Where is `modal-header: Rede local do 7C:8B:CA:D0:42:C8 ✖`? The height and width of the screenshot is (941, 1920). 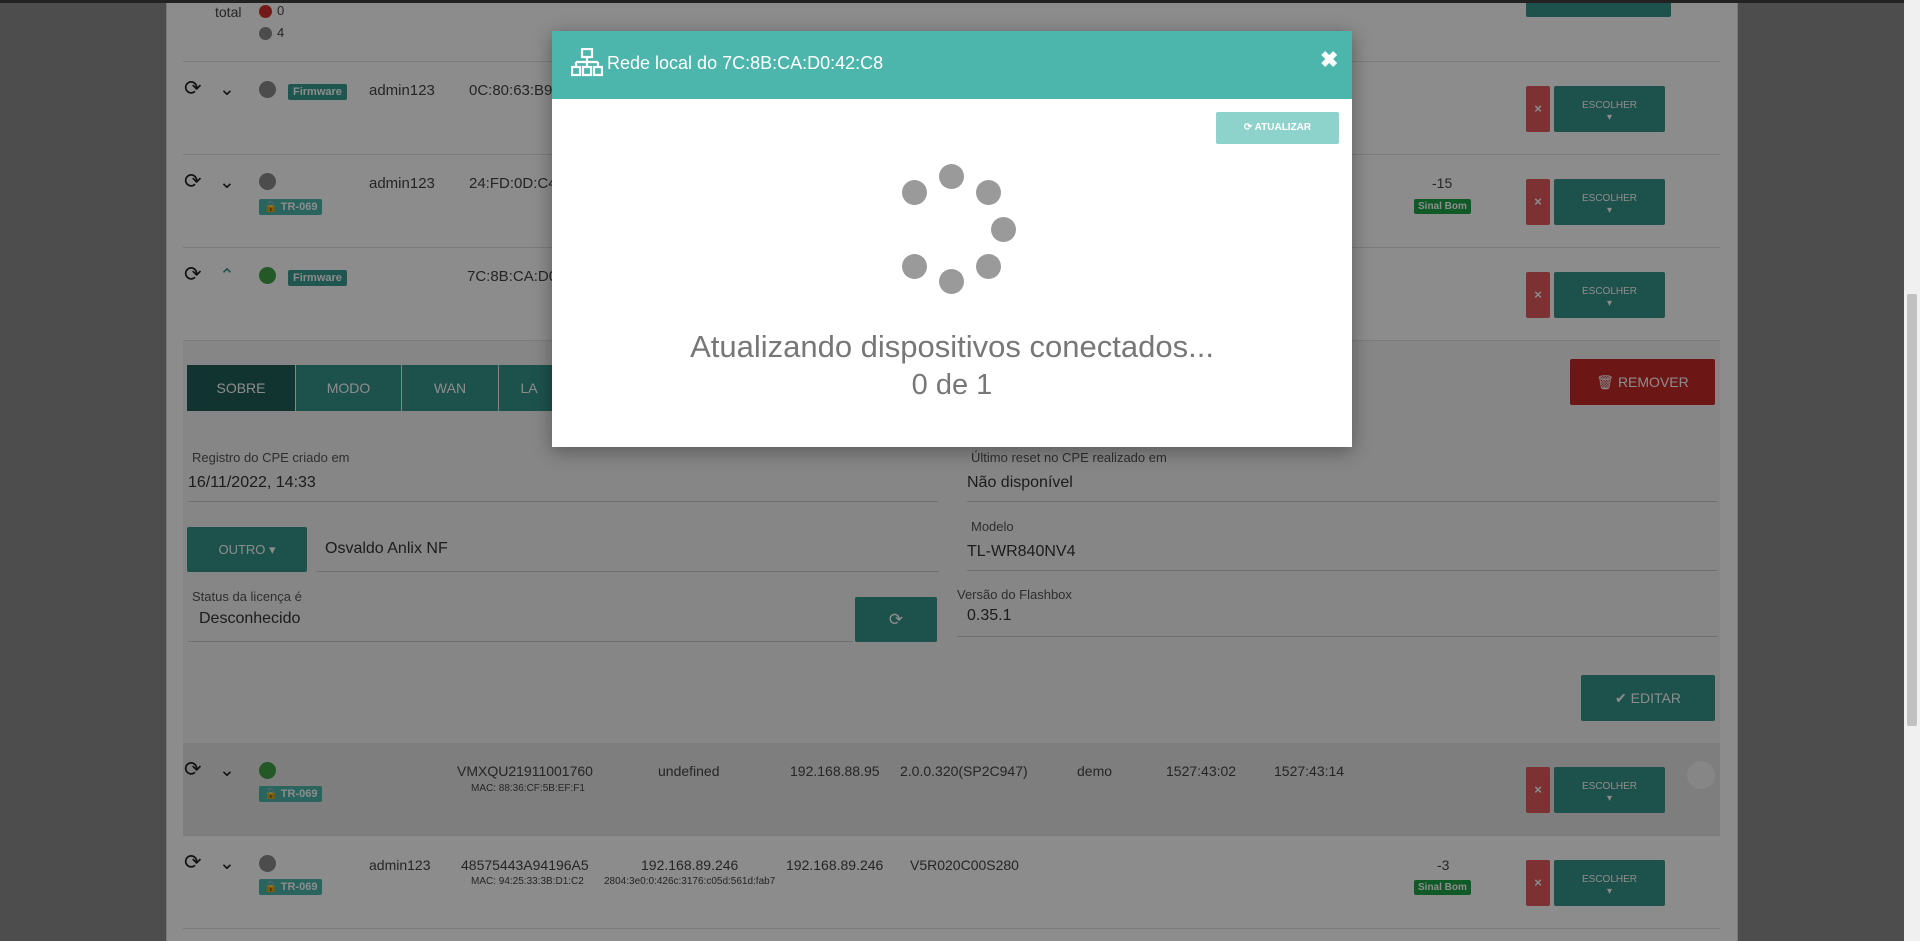 modal-header: Rede local do 7C:8B:CA:D0:42:C8 ✖ is located at coordinates (952, 65).